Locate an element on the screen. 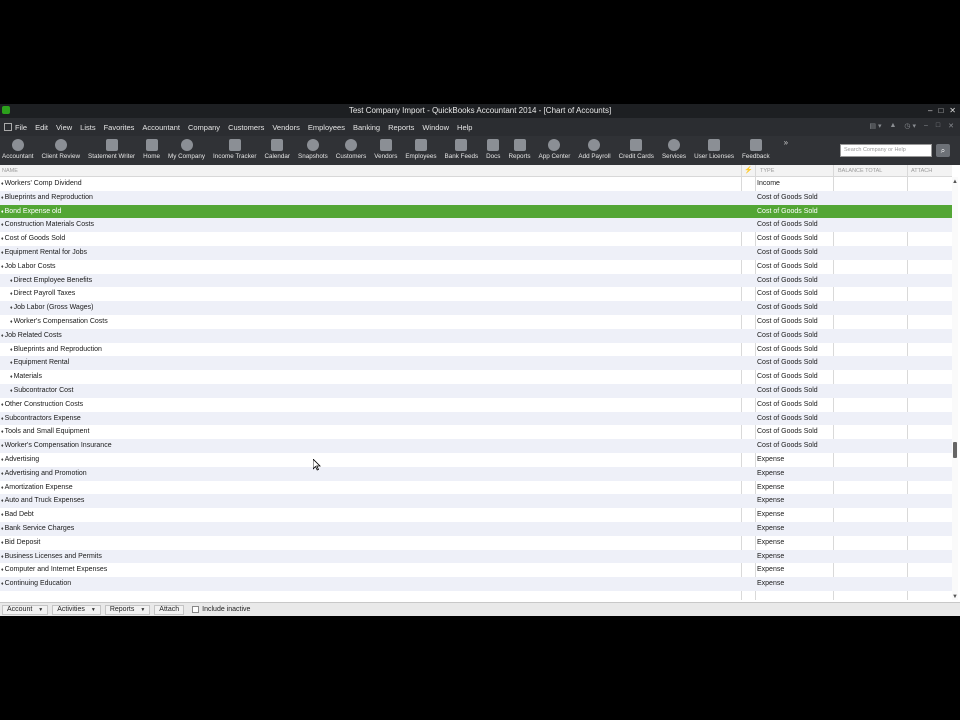 Image resolution: width=960 pixels, height=720 pixels. column-attach: ATTACH is located at coordinates (921, 171).